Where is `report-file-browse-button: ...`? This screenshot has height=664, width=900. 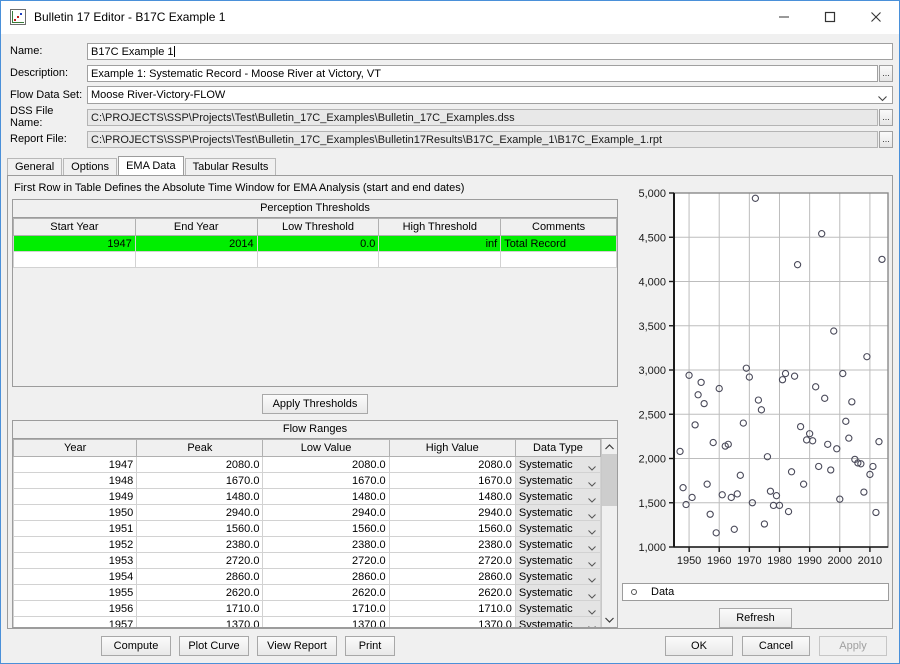 report-file-browse-button: ... is located at coordinates (886, 139).